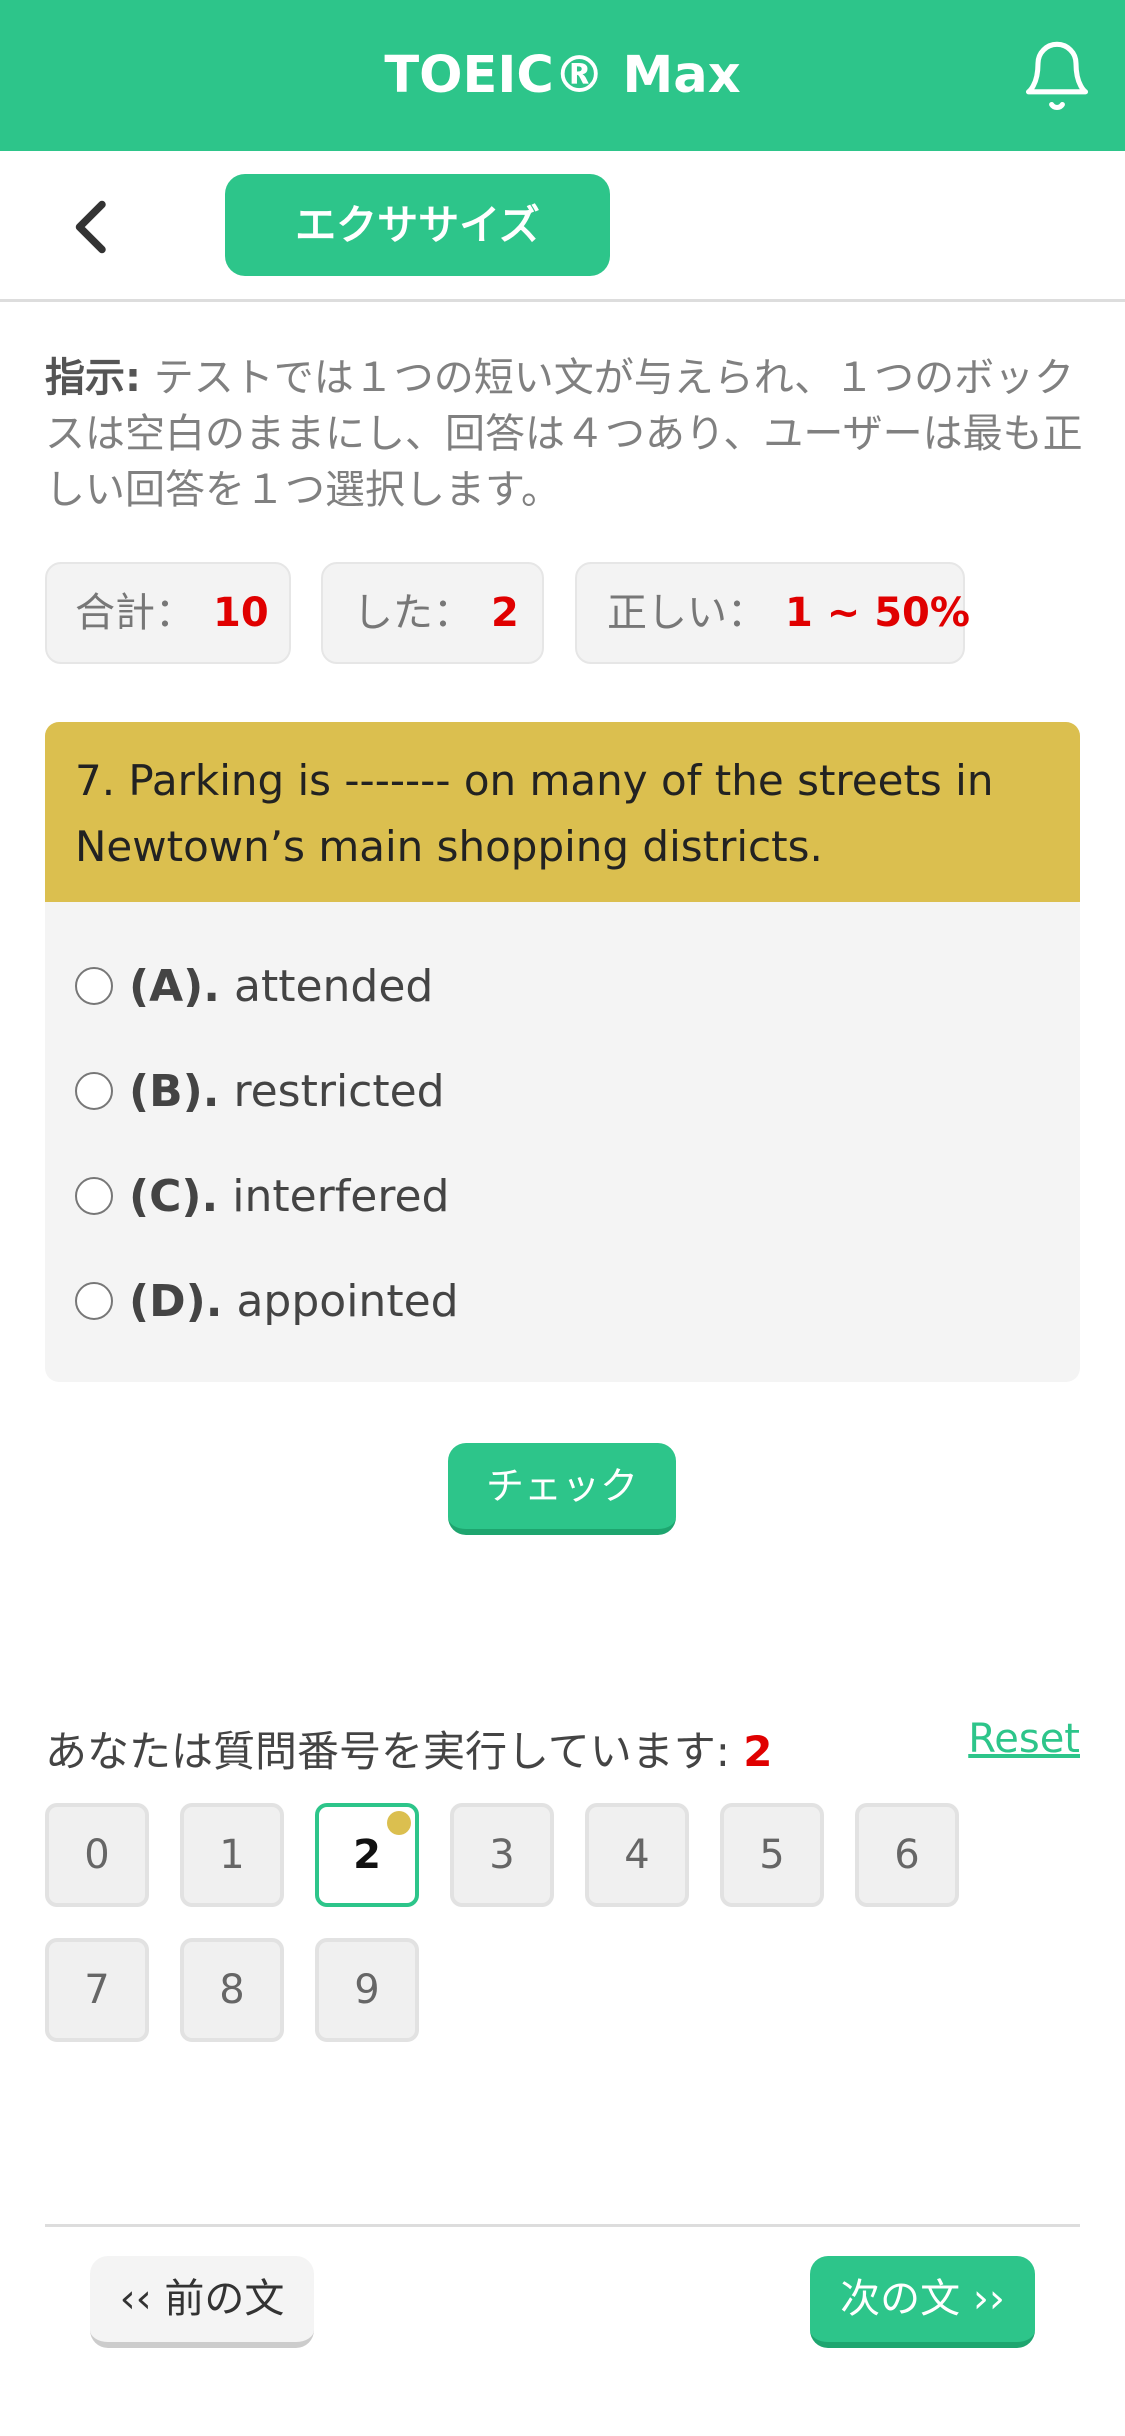 This screenshot has width=1125, height=2436. Describe the element at coordinates (97, 1855) in the screenshot. I see `question-number-0: 0` at that location.